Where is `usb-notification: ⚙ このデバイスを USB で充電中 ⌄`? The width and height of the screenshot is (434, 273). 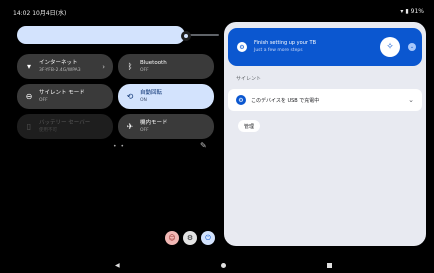 usb-notification: ⚙ このデバイスを USB で充電中 ⌄ is located at coordinates (325, 100).